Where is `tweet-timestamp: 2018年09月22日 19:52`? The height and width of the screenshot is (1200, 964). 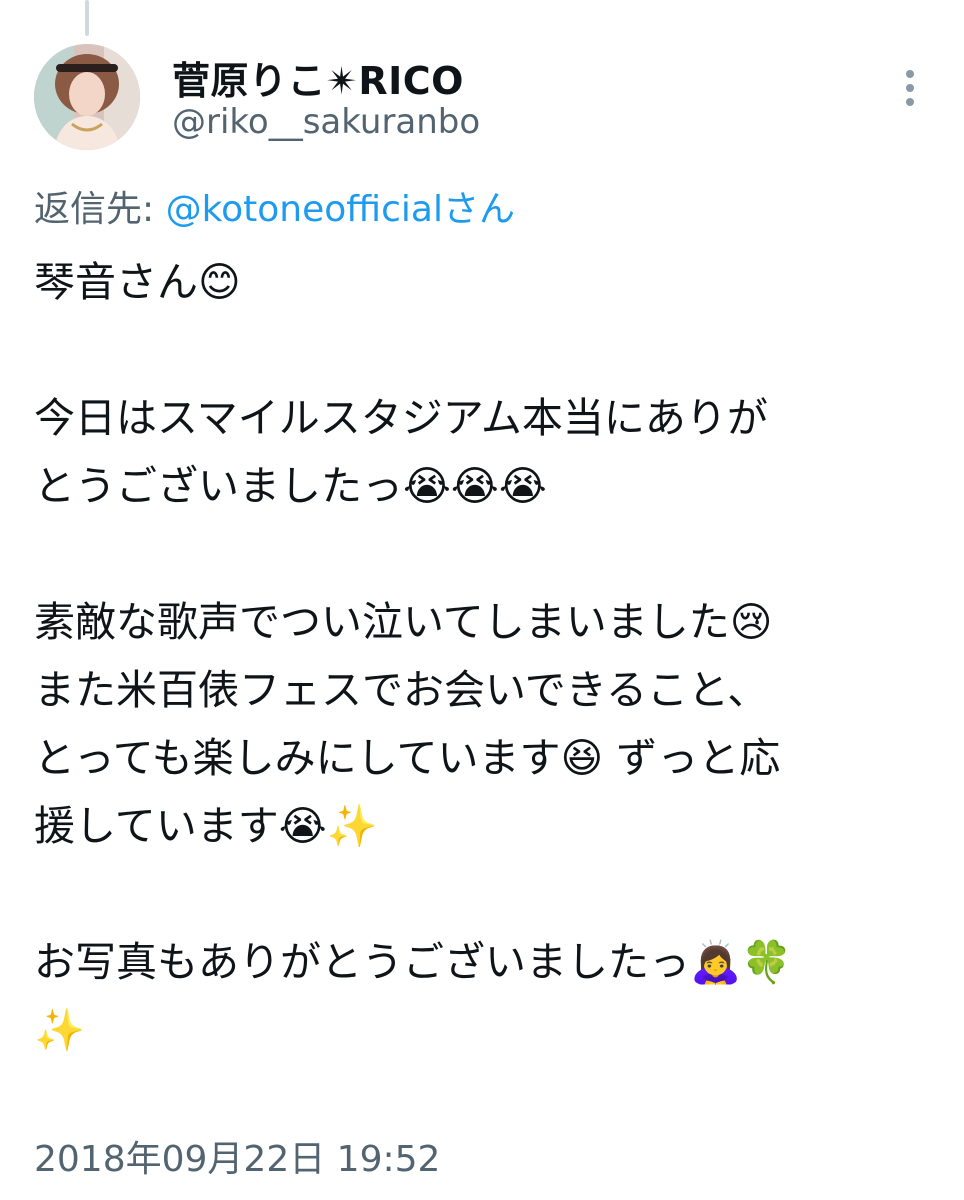 tweet-timestamp: 2018年09月22日 19:52 is located at coordinates (237, 1156).